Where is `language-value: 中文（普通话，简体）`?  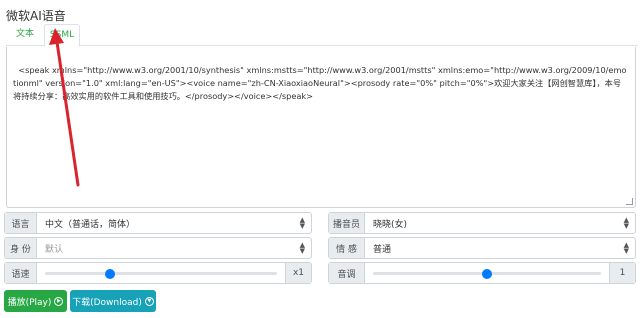 language-value: 中文（普通话，简体） is located at coordinates (90, 224).